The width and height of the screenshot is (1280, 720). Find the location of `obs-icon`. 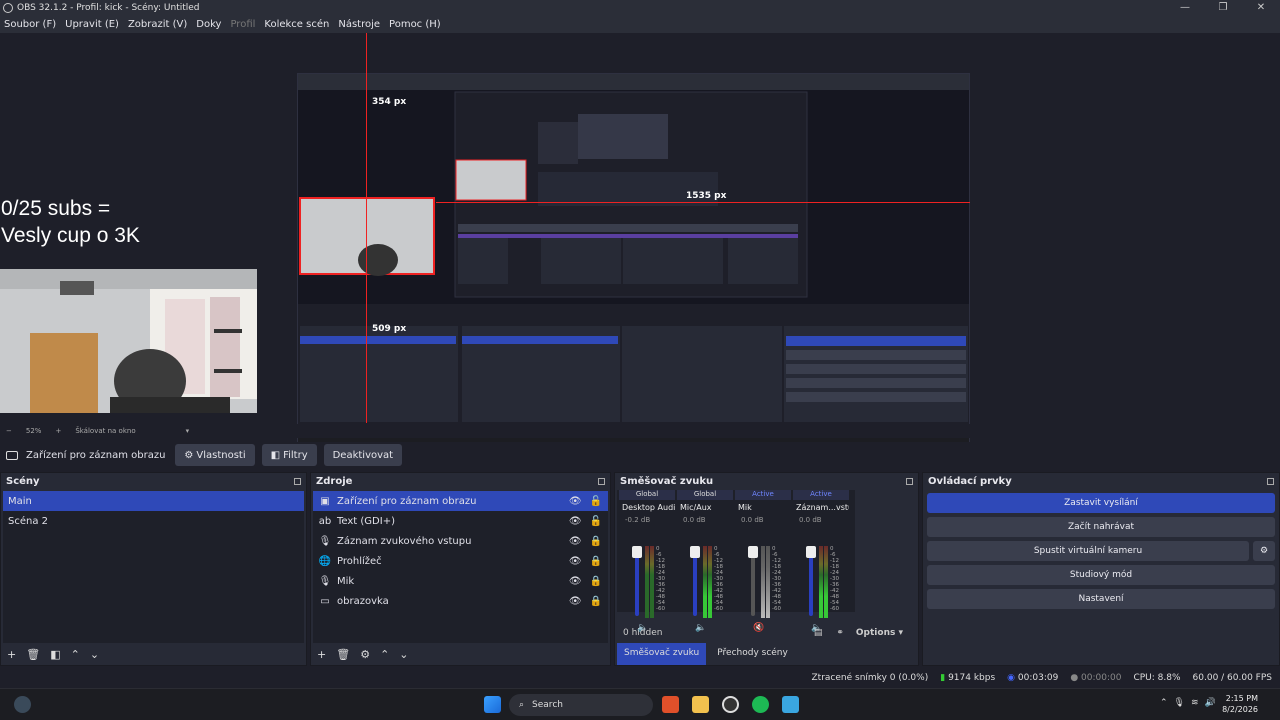

obs-icon is located at coordinates (730, 704).